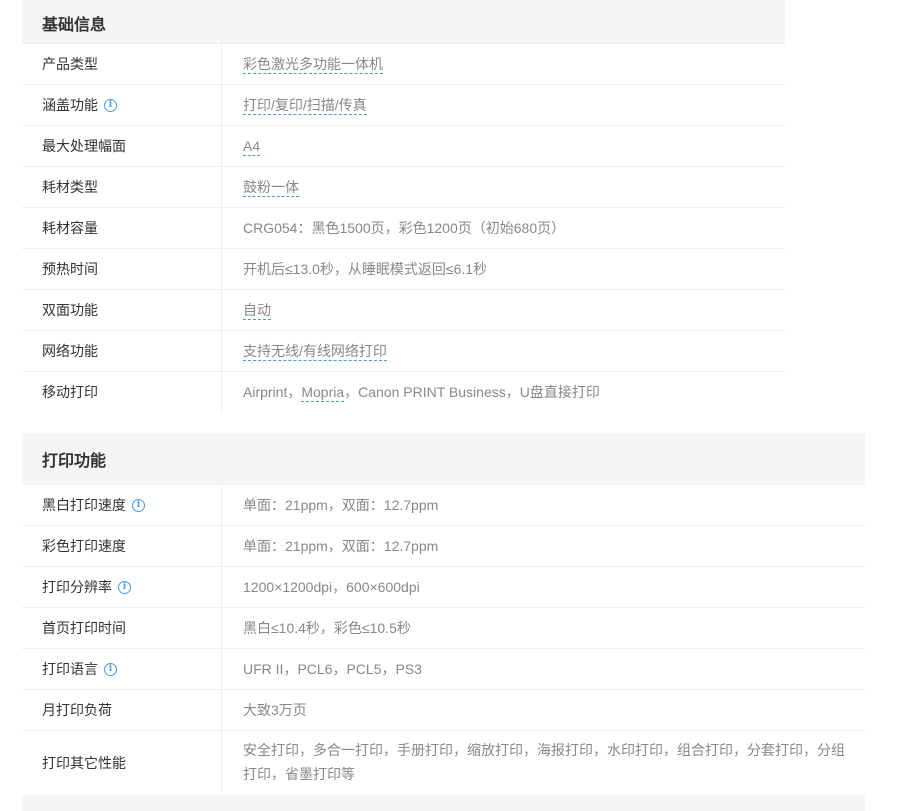 The image size is (903, 811). Describe the element at coordinates (257, 310) in the screenshot. I see `spec-value-link: 自动` at that location.